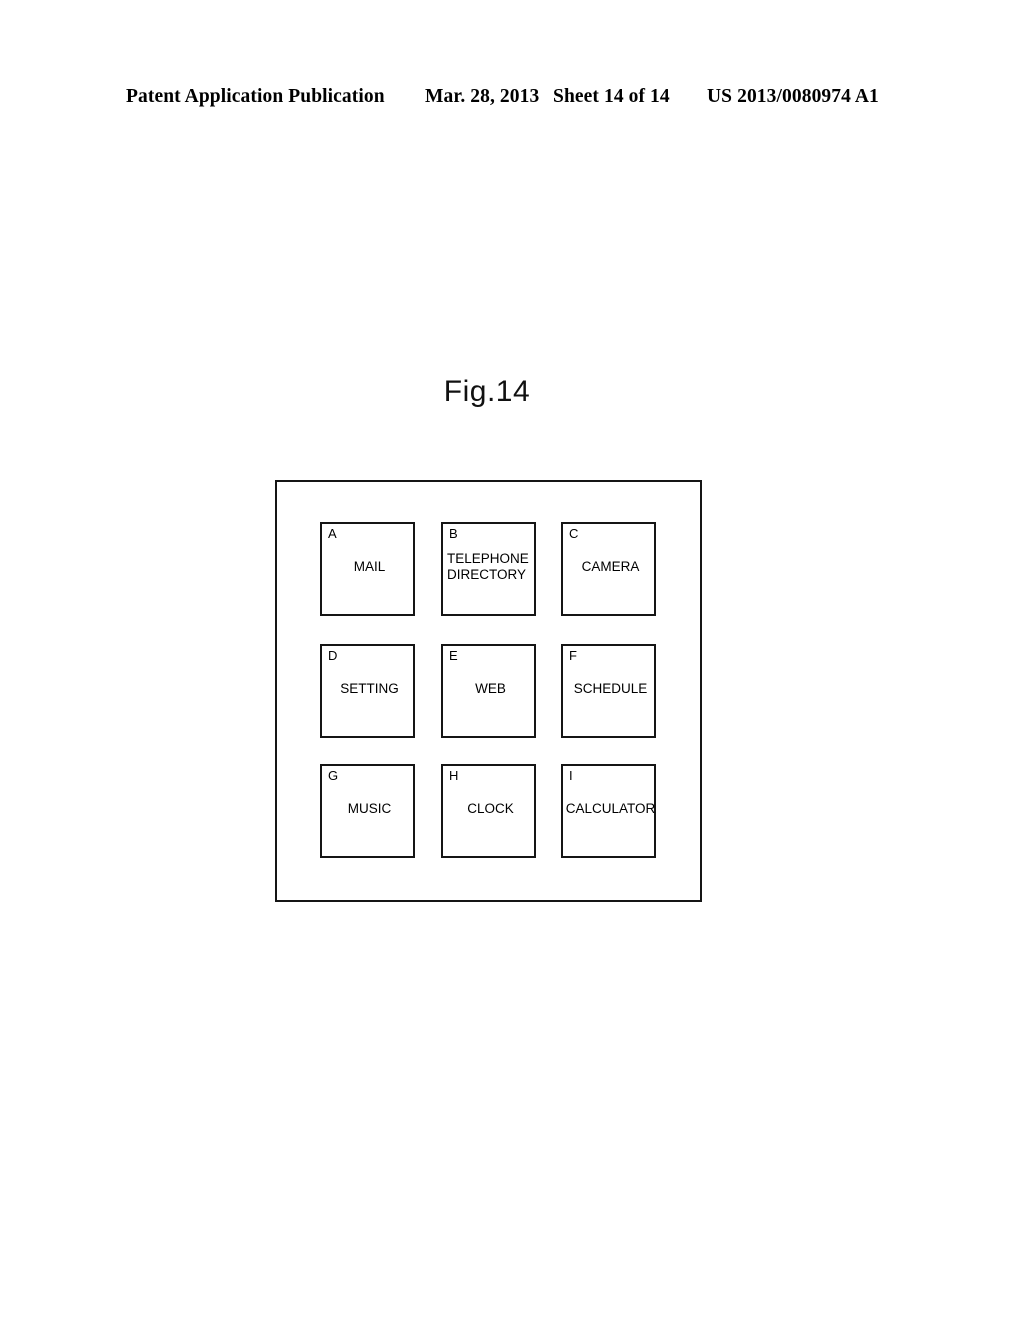 This screenshot has width=1024, height=1320. I want to click on icon-cell-b: B TELEPHONE DIRECTORY, so click(488, 569).